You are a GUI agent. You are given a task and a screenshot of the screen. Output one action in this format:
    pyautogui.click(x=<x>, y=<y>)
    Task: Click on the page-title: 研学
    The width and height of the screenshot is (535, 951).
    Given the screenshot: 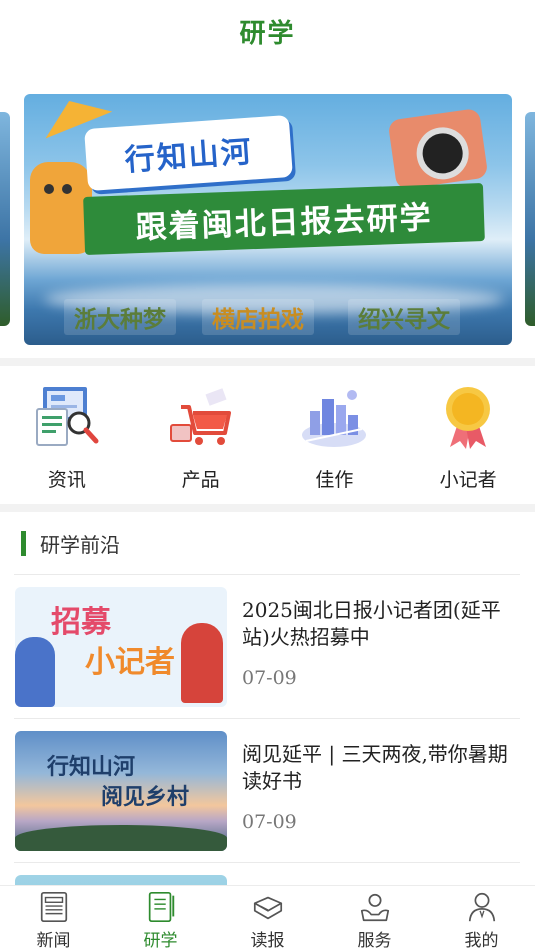 What is the action you would take?
    pyautogui.click(x=267, y=33)
    